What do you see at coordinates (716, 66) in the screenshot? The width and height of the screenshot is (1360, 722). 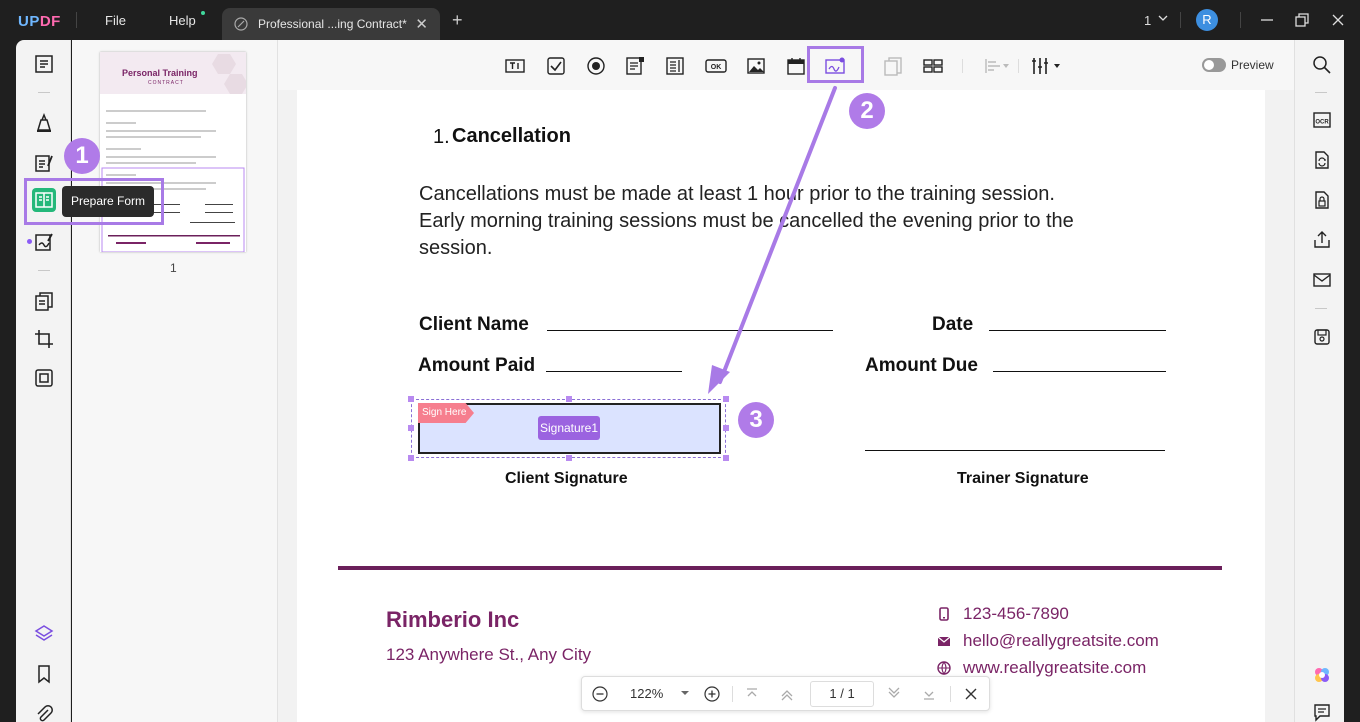 I see `button-tool: OK` at bounding box center [716, 66].